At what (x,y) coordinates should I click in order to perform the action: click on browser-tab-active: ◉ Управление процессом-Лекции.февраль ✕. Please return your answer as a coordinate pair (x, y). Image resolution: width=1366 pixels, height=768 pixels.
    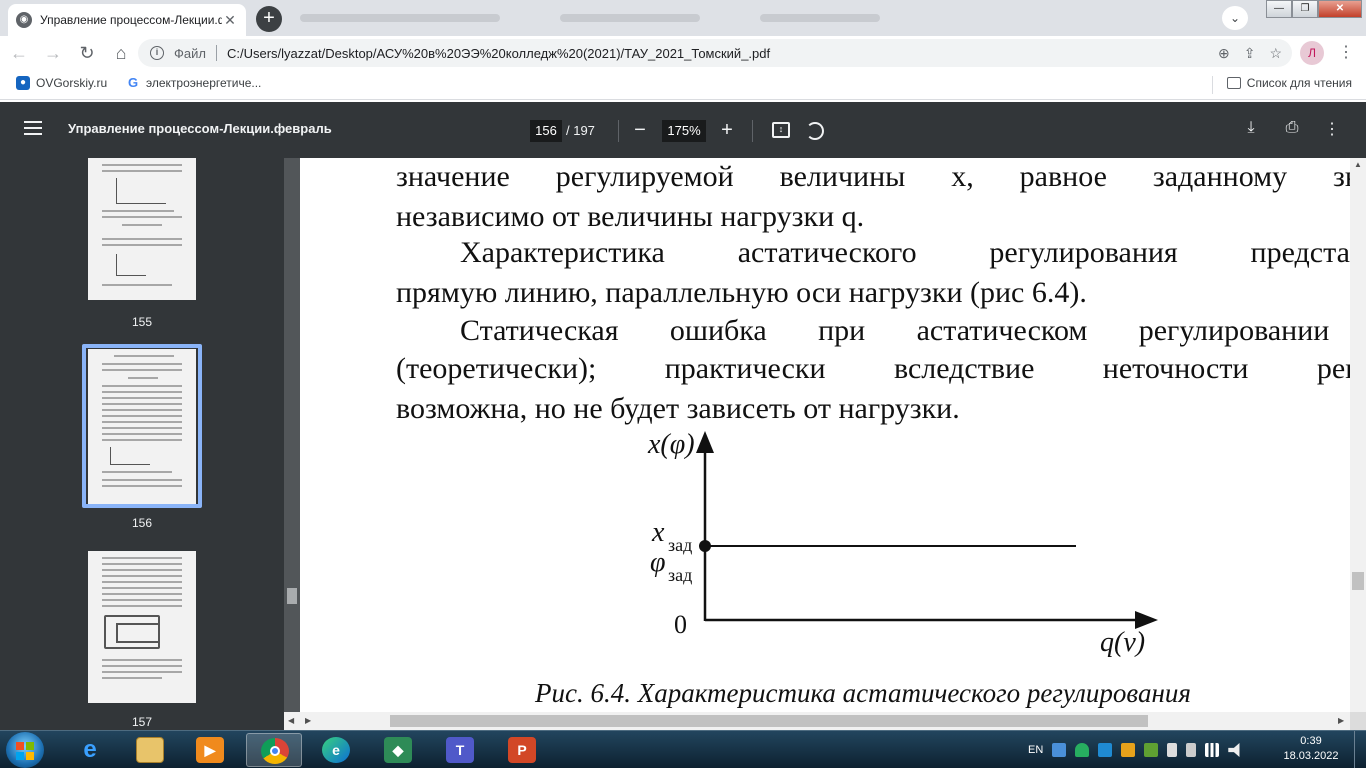
    Looking at the image, I should click on (127, 20).